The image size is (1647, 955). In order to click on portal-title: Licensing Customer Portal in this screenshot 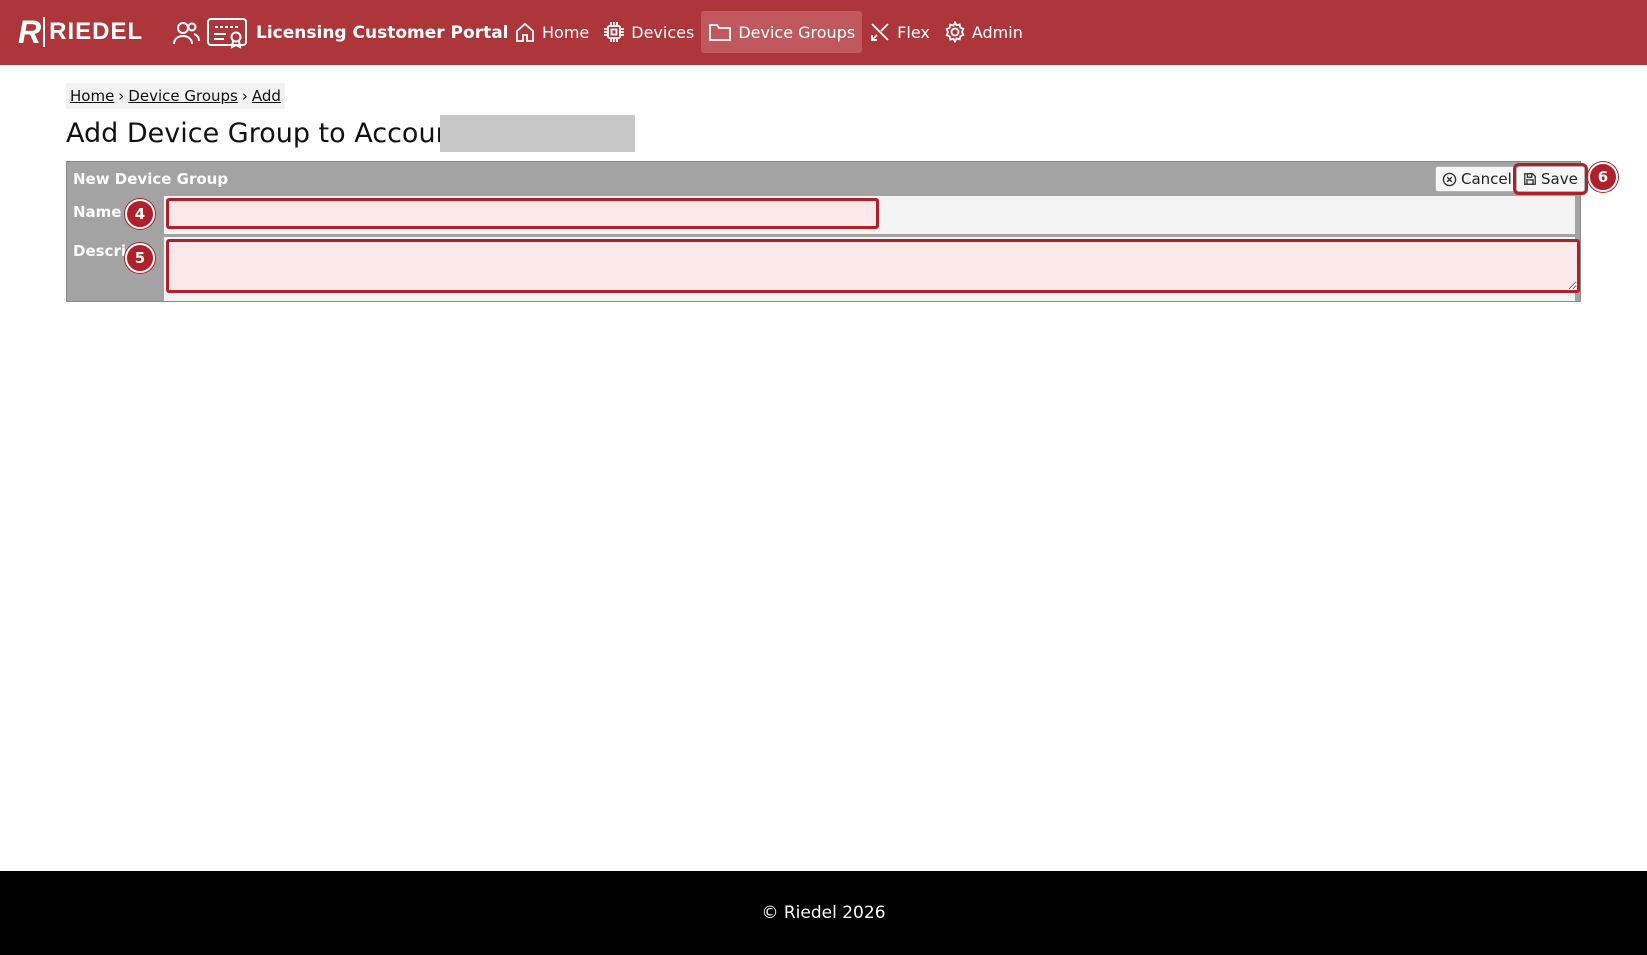, I will do `click(382, 33)`.